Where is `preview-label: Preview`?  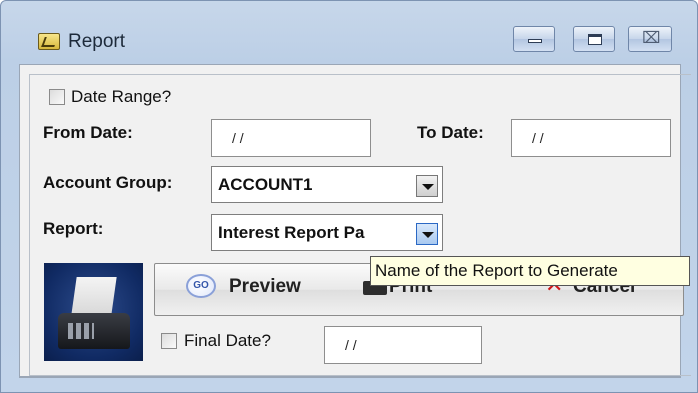
preview-label: Preview is located at coordinates (265, 286).